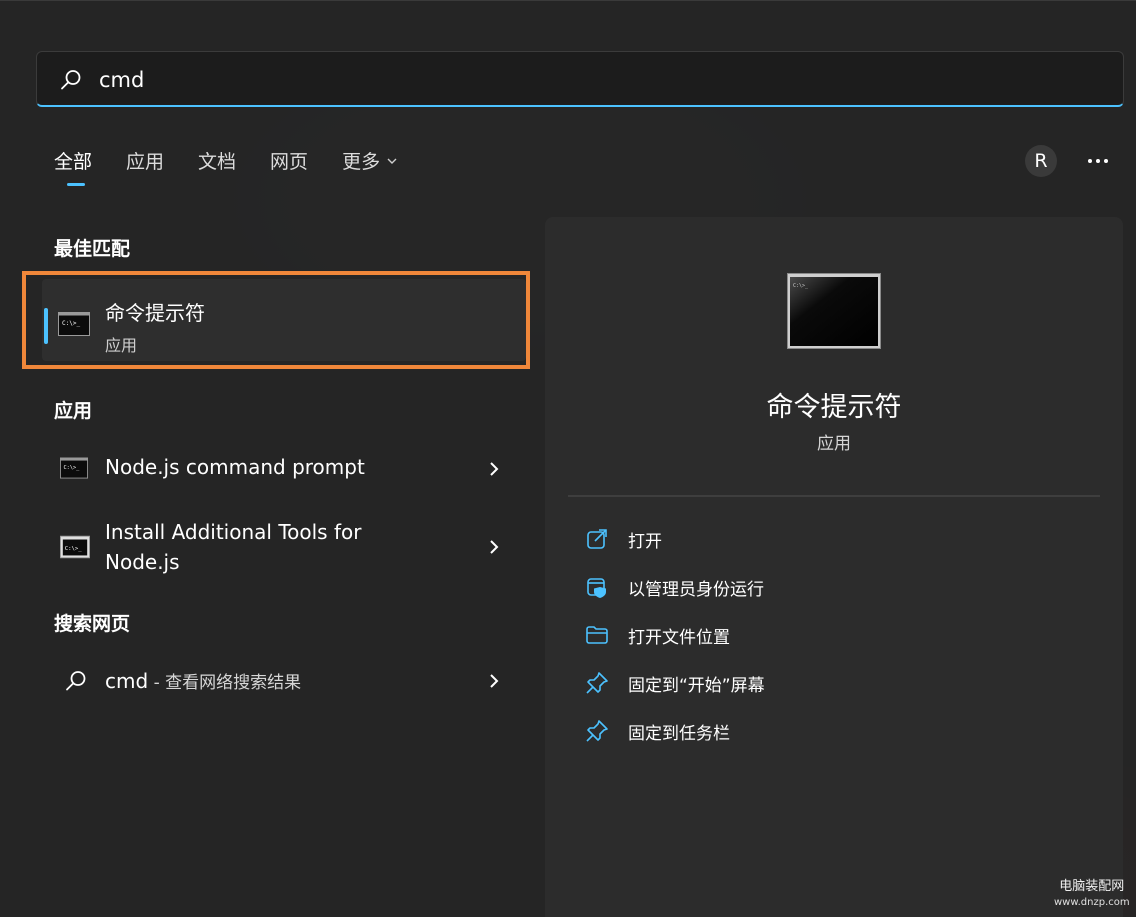  I want to click on detail-title: 命令提示符, so click(834, 407).